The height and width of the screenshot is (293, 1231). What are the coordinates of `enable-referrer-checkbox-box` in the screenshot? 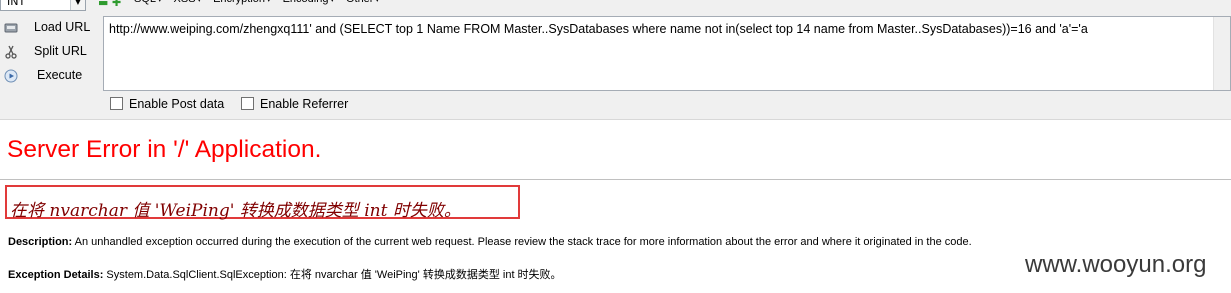 It's located at (247, 103).